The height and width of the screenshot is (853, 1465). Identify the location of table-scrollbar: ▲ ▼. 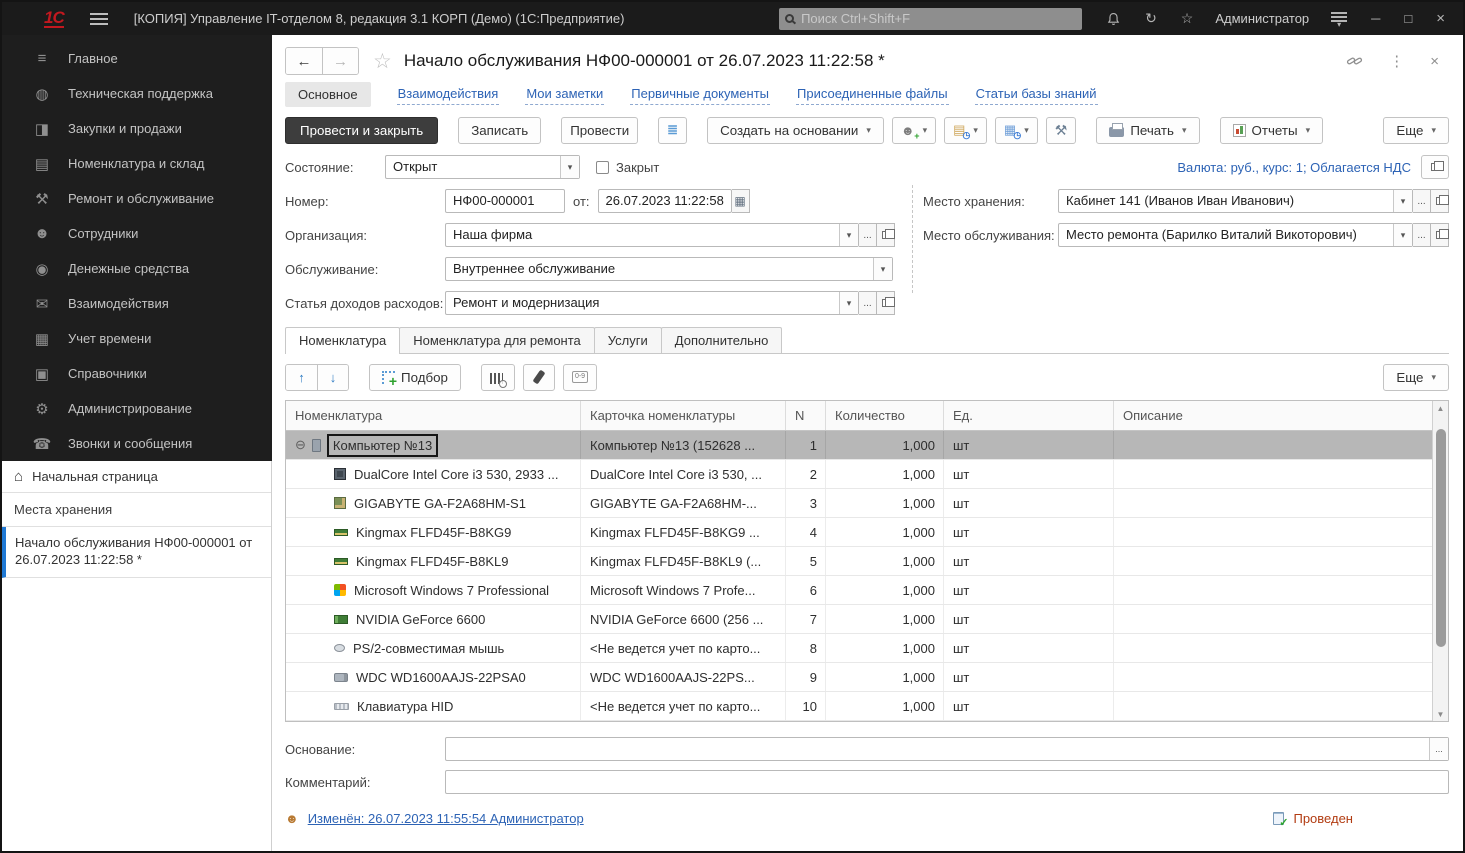
(1440, 561).